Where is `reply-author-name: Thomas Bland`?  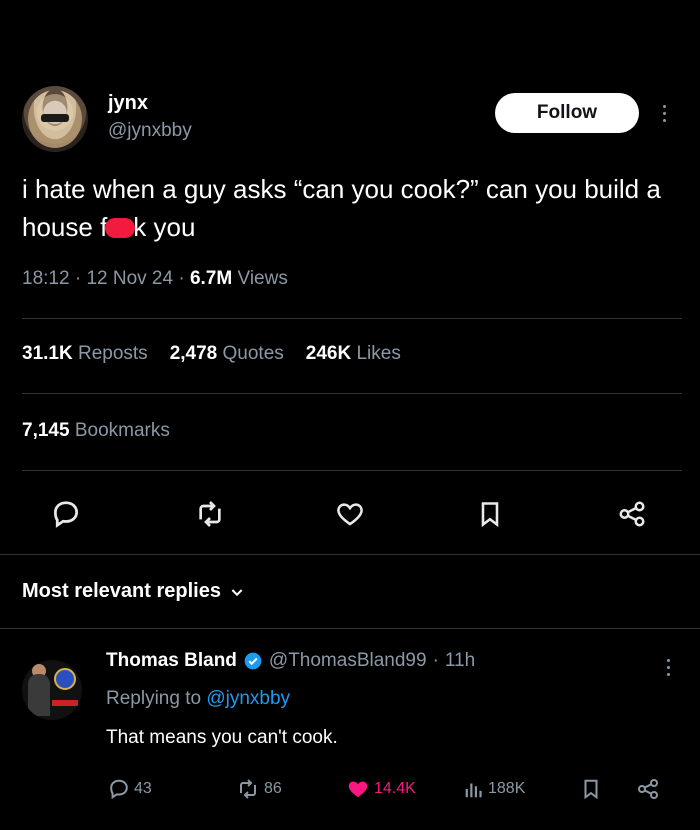
reply-author-name: Thomas Bland is located at coordinates (171, 661).